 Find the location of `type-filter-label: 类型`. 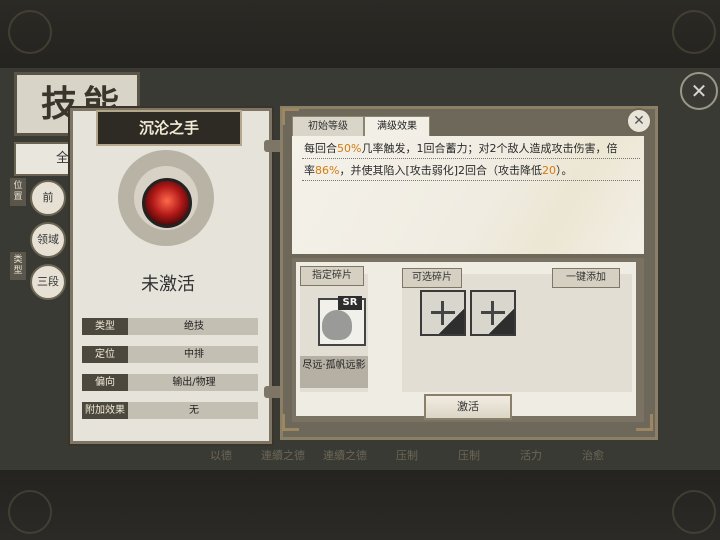

type-filter-label: 类型 is located at coordinates (18, 266).